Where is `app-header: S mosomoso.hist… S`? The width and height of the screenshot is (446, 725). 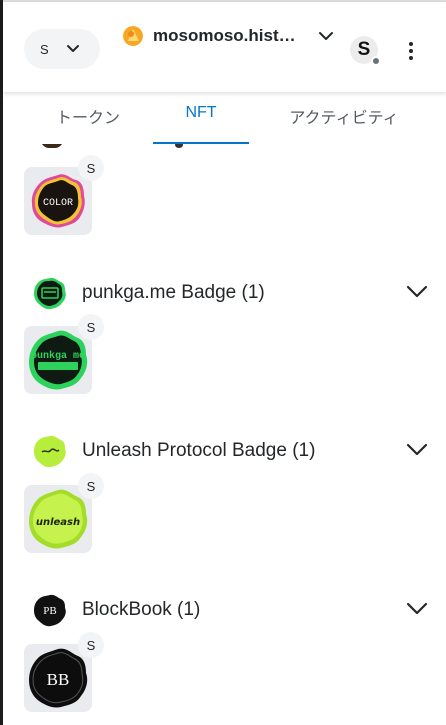
app-header: S mosomoso.hist… S is located at coordinates (224, 47).